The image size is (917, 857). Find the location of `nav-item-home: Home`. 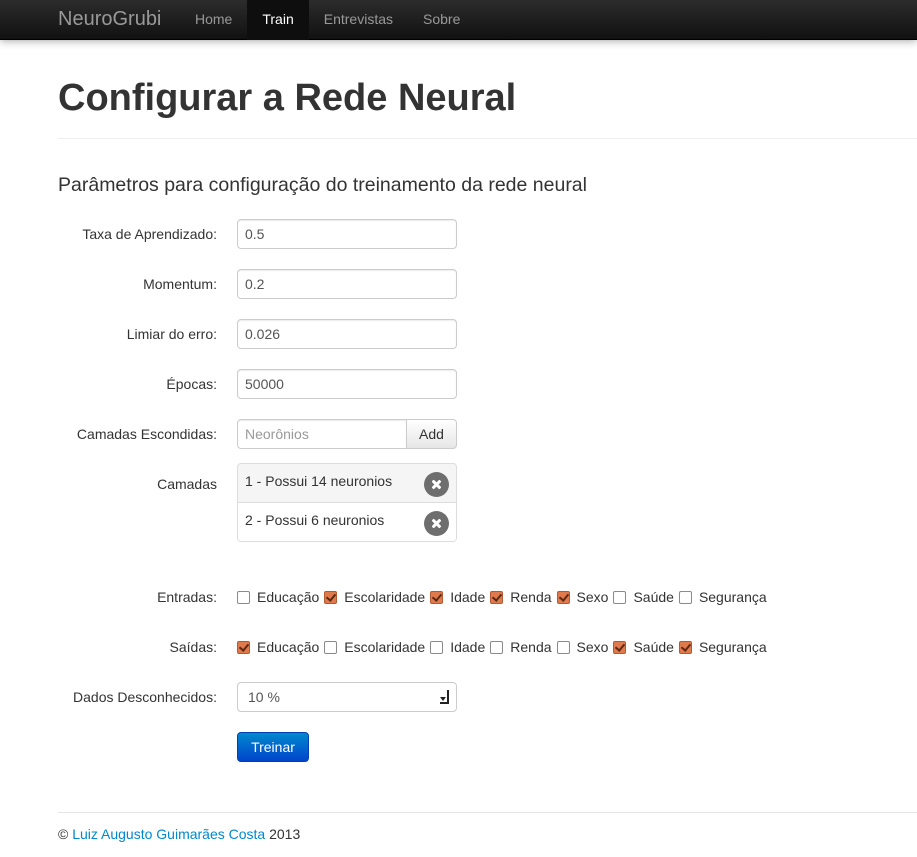

nav-item-home: Home is located at coordinates (213, 20).